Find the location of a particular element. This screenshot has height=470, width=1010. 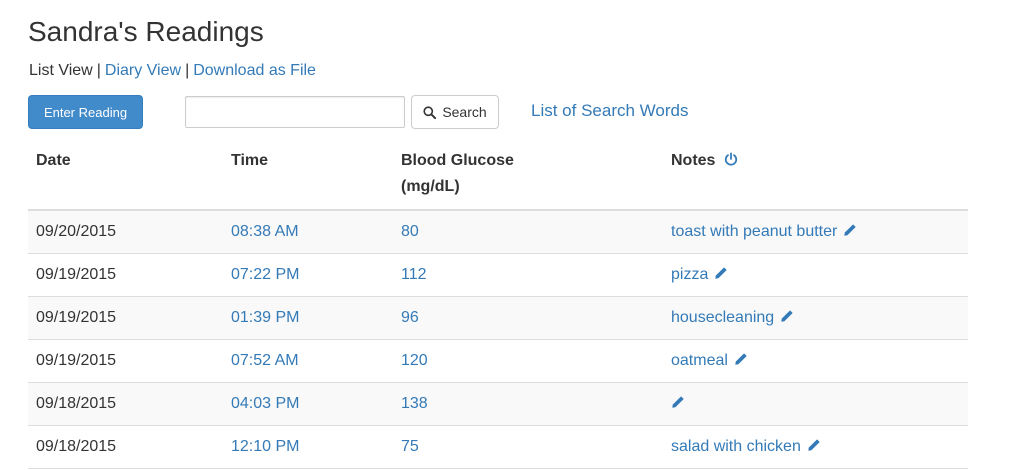

page-title: Sandra's Readings is located at coordinates (146, 31).